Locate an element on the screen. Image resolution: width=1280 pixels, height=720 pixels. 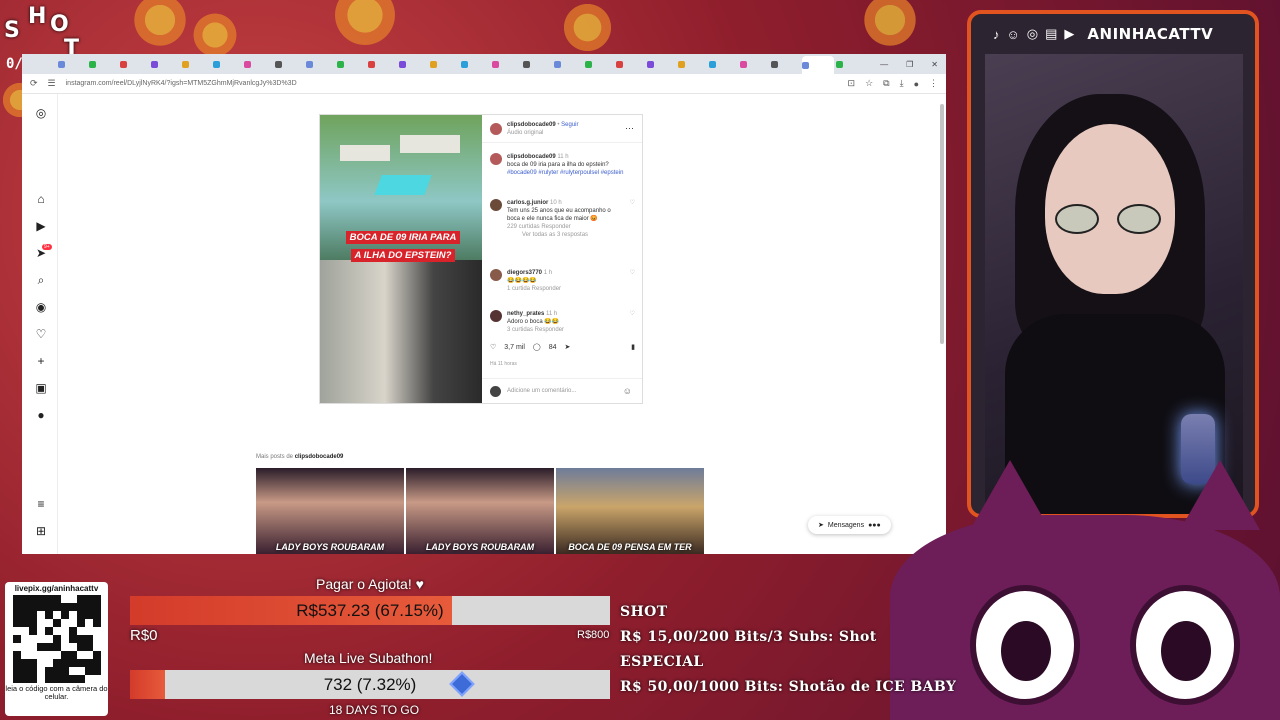
menu-icon: ⋮ is located at coordinates (933, 83).